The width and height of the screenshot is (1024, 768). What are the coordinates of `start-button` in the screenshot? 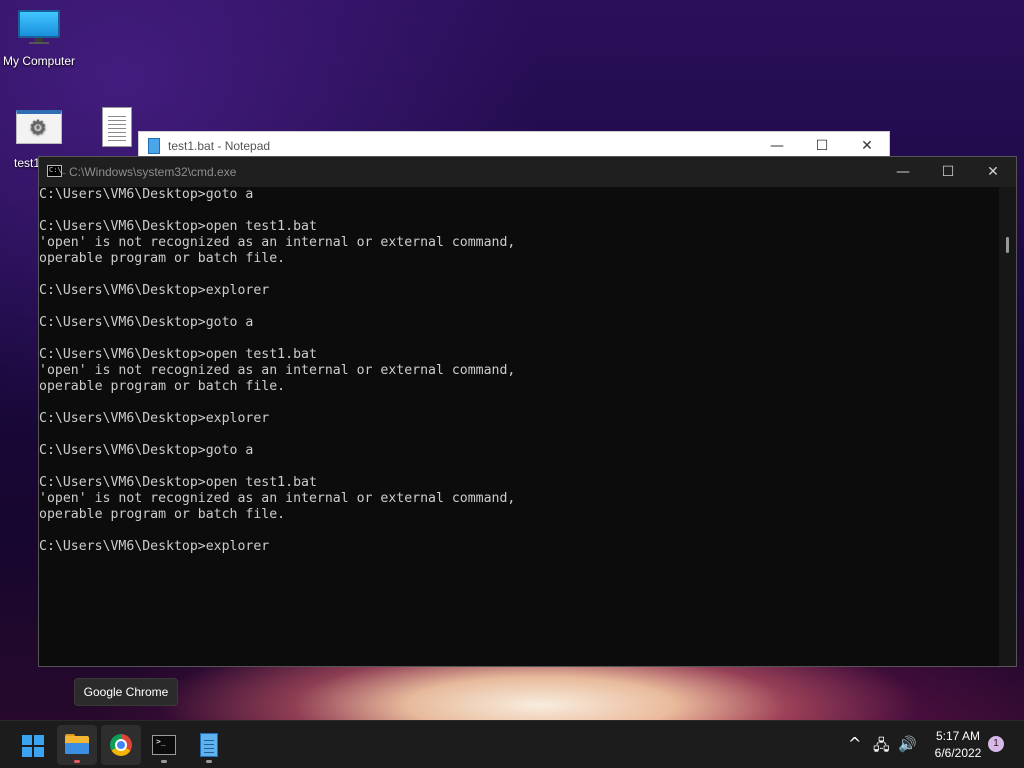 It's located at (32, 745).